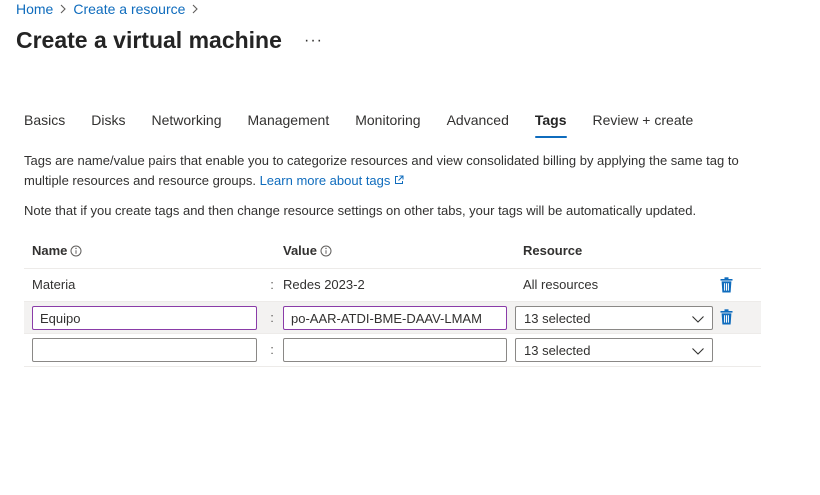  What do you see at coordinates (387, 125) in the screenshot?
I see `tab-monitoring: Monitoring` at bounding box center [387, 125].